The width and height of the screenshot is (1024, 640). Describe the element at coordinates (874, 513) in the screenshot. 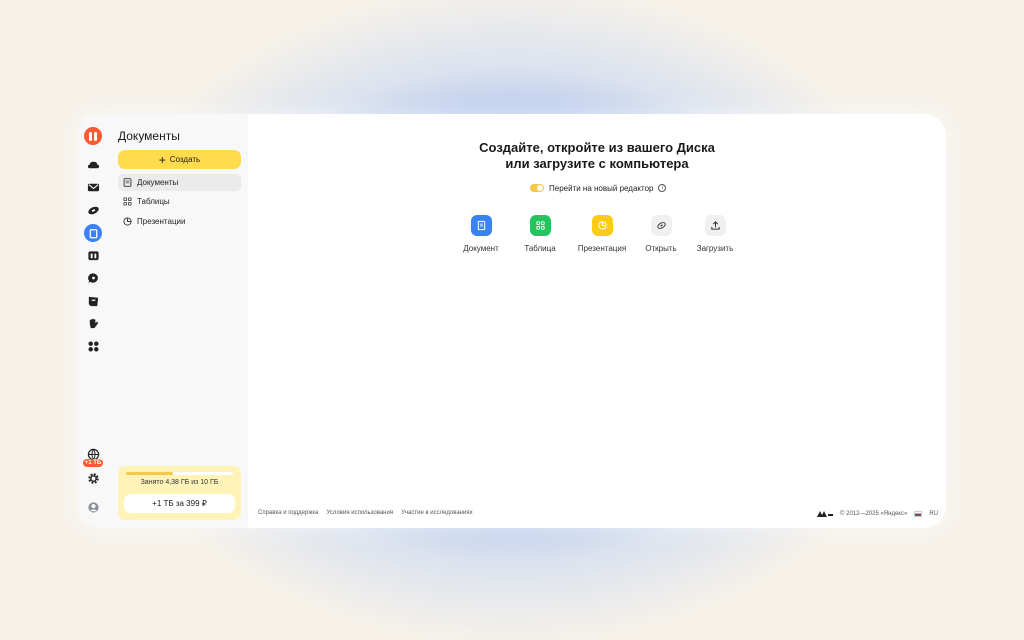

I see `copyright: © 2012—2025 «Яндекс»` at that location.